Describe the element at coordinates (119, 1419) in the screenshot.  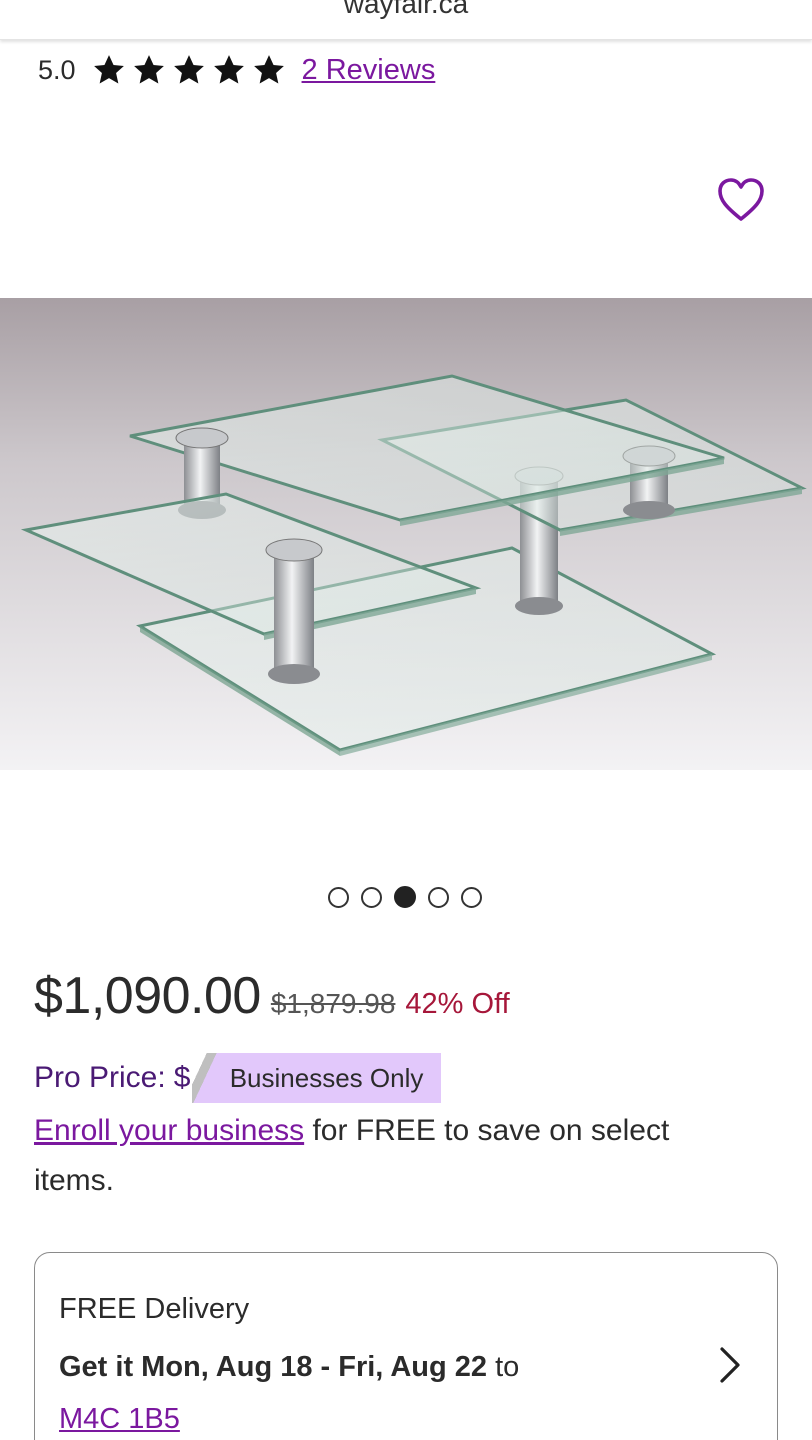
I see `postal-code-link: M4C 1B5` at that location.